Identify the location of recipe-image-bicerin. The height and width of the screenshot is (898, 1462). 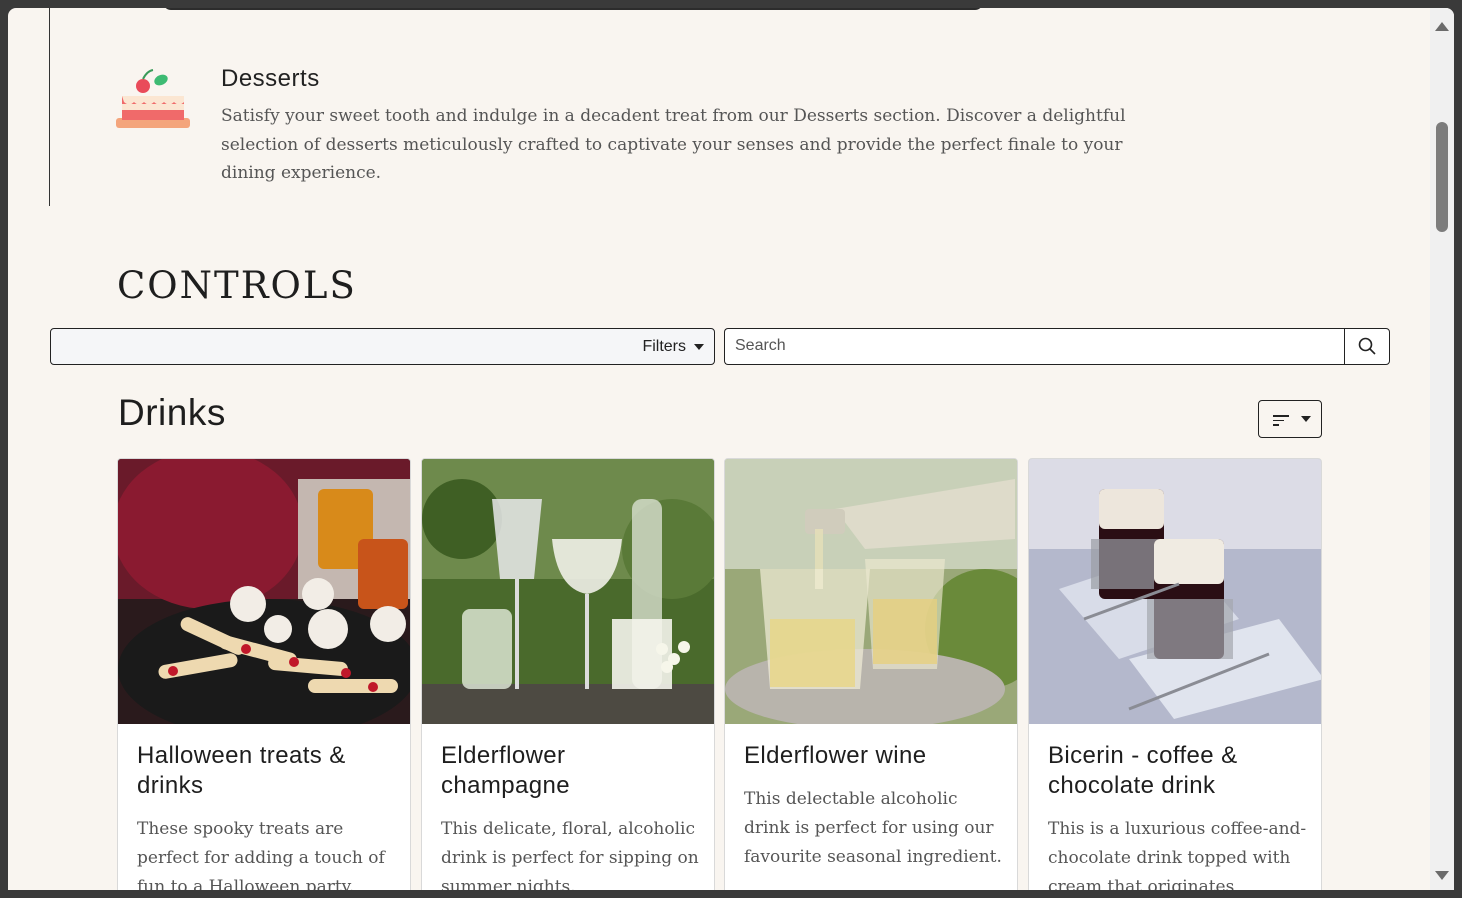
(1175, 591).